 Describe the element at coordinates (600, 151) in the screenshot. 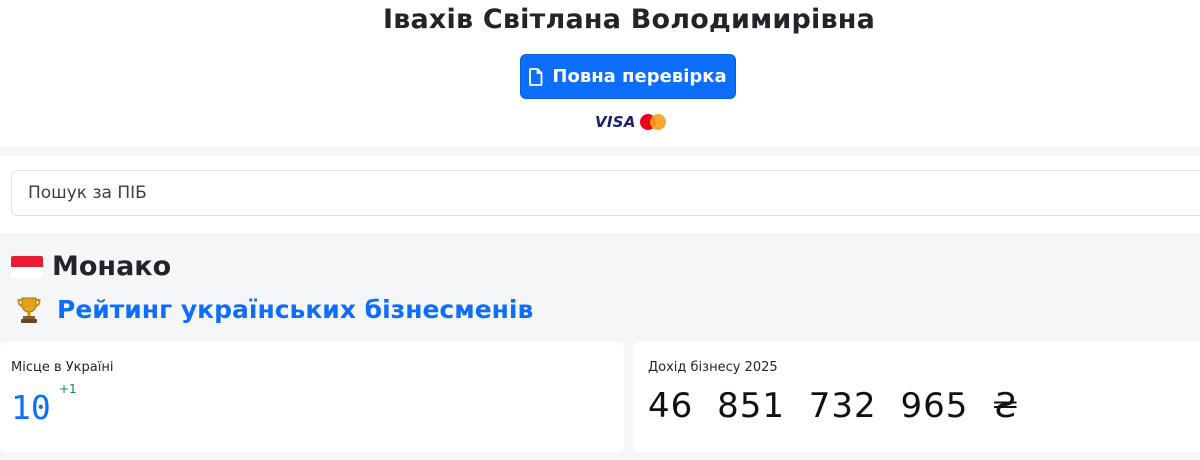

I see `separator` at that location.